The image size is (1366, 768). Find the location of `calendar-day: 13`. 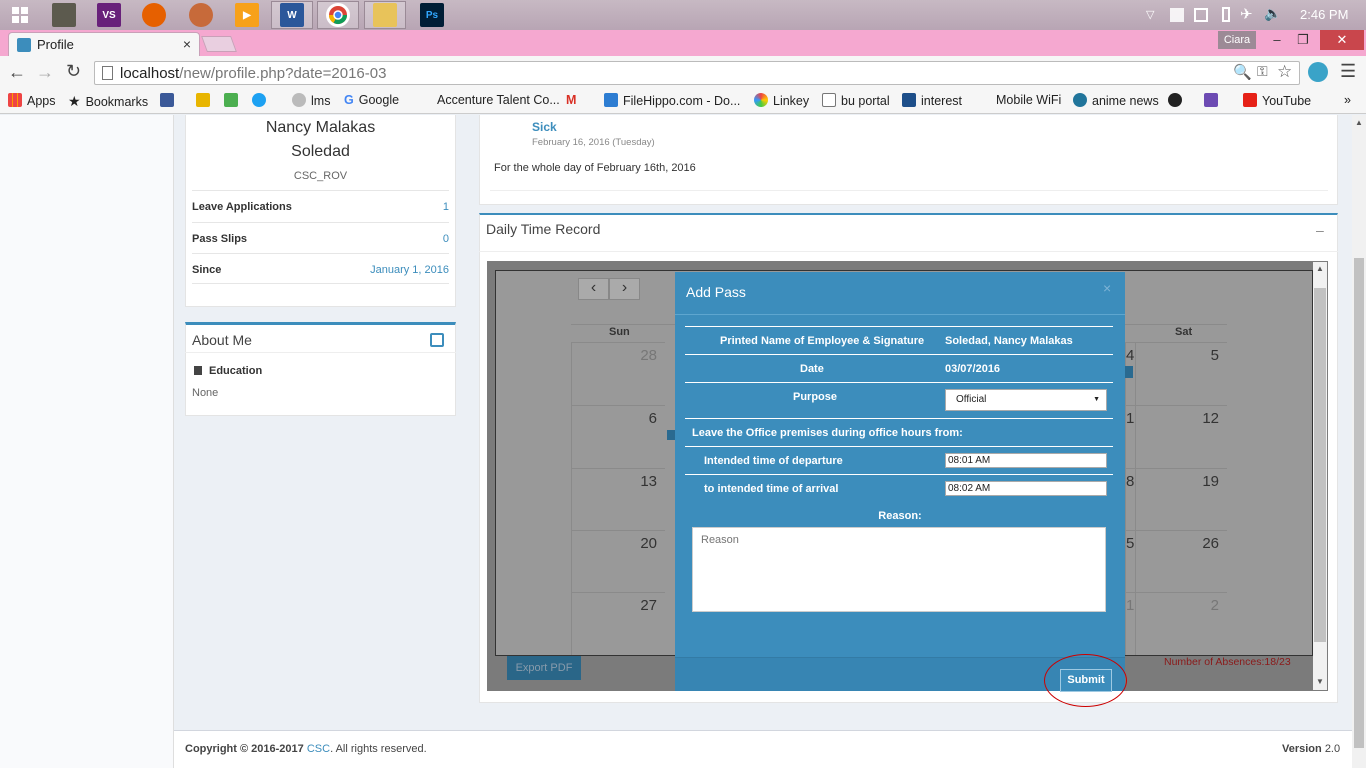

calendar-day: 13 is located at coordinates (618, 499).